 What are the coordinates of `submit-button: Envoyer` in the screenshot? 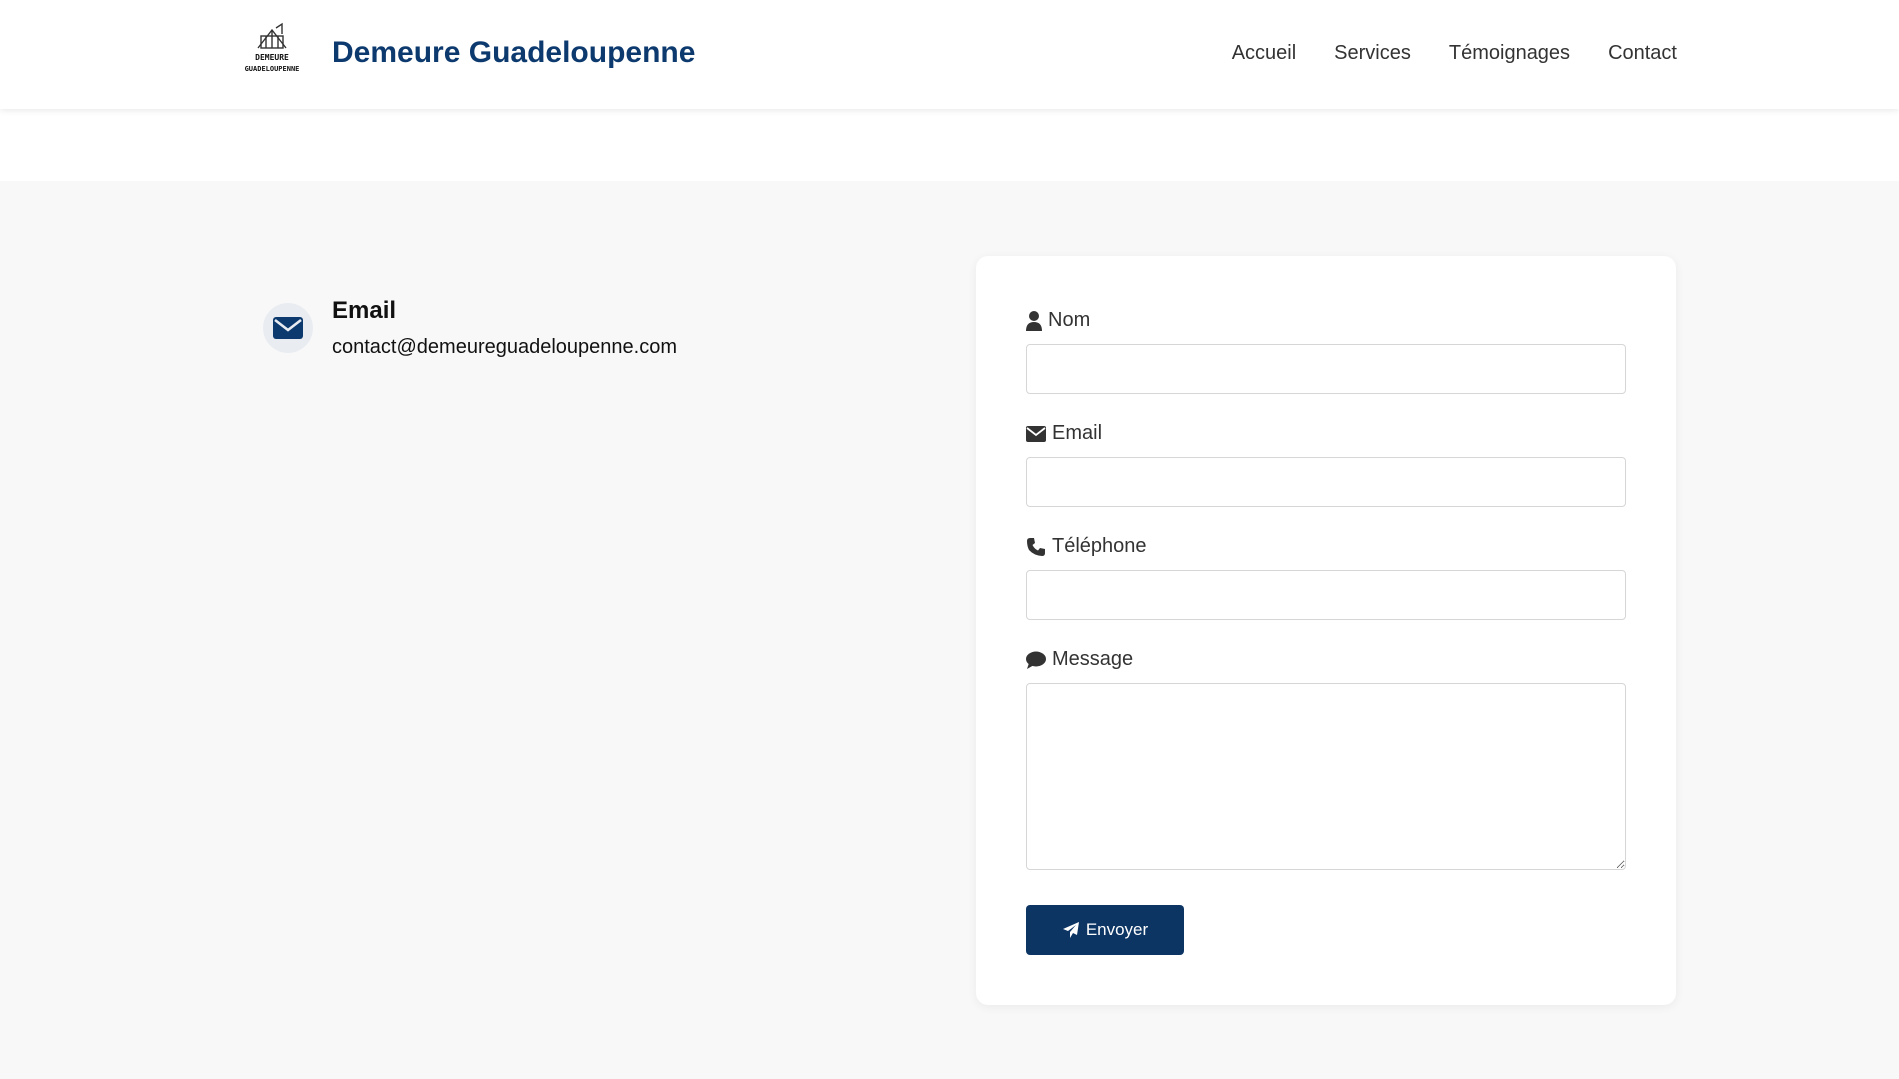 It's located at (1105, 930).